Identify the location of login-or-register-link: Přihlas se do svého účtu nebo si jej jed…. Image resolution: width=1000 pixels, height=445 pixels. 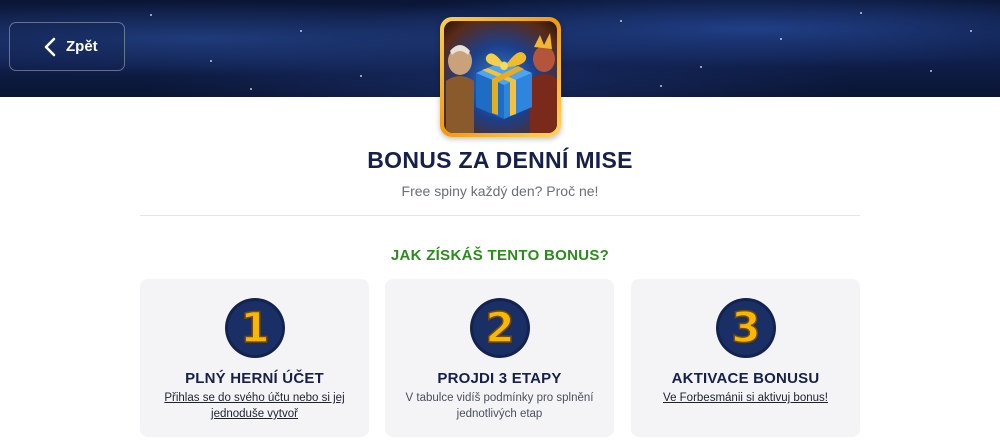
(254, 406).